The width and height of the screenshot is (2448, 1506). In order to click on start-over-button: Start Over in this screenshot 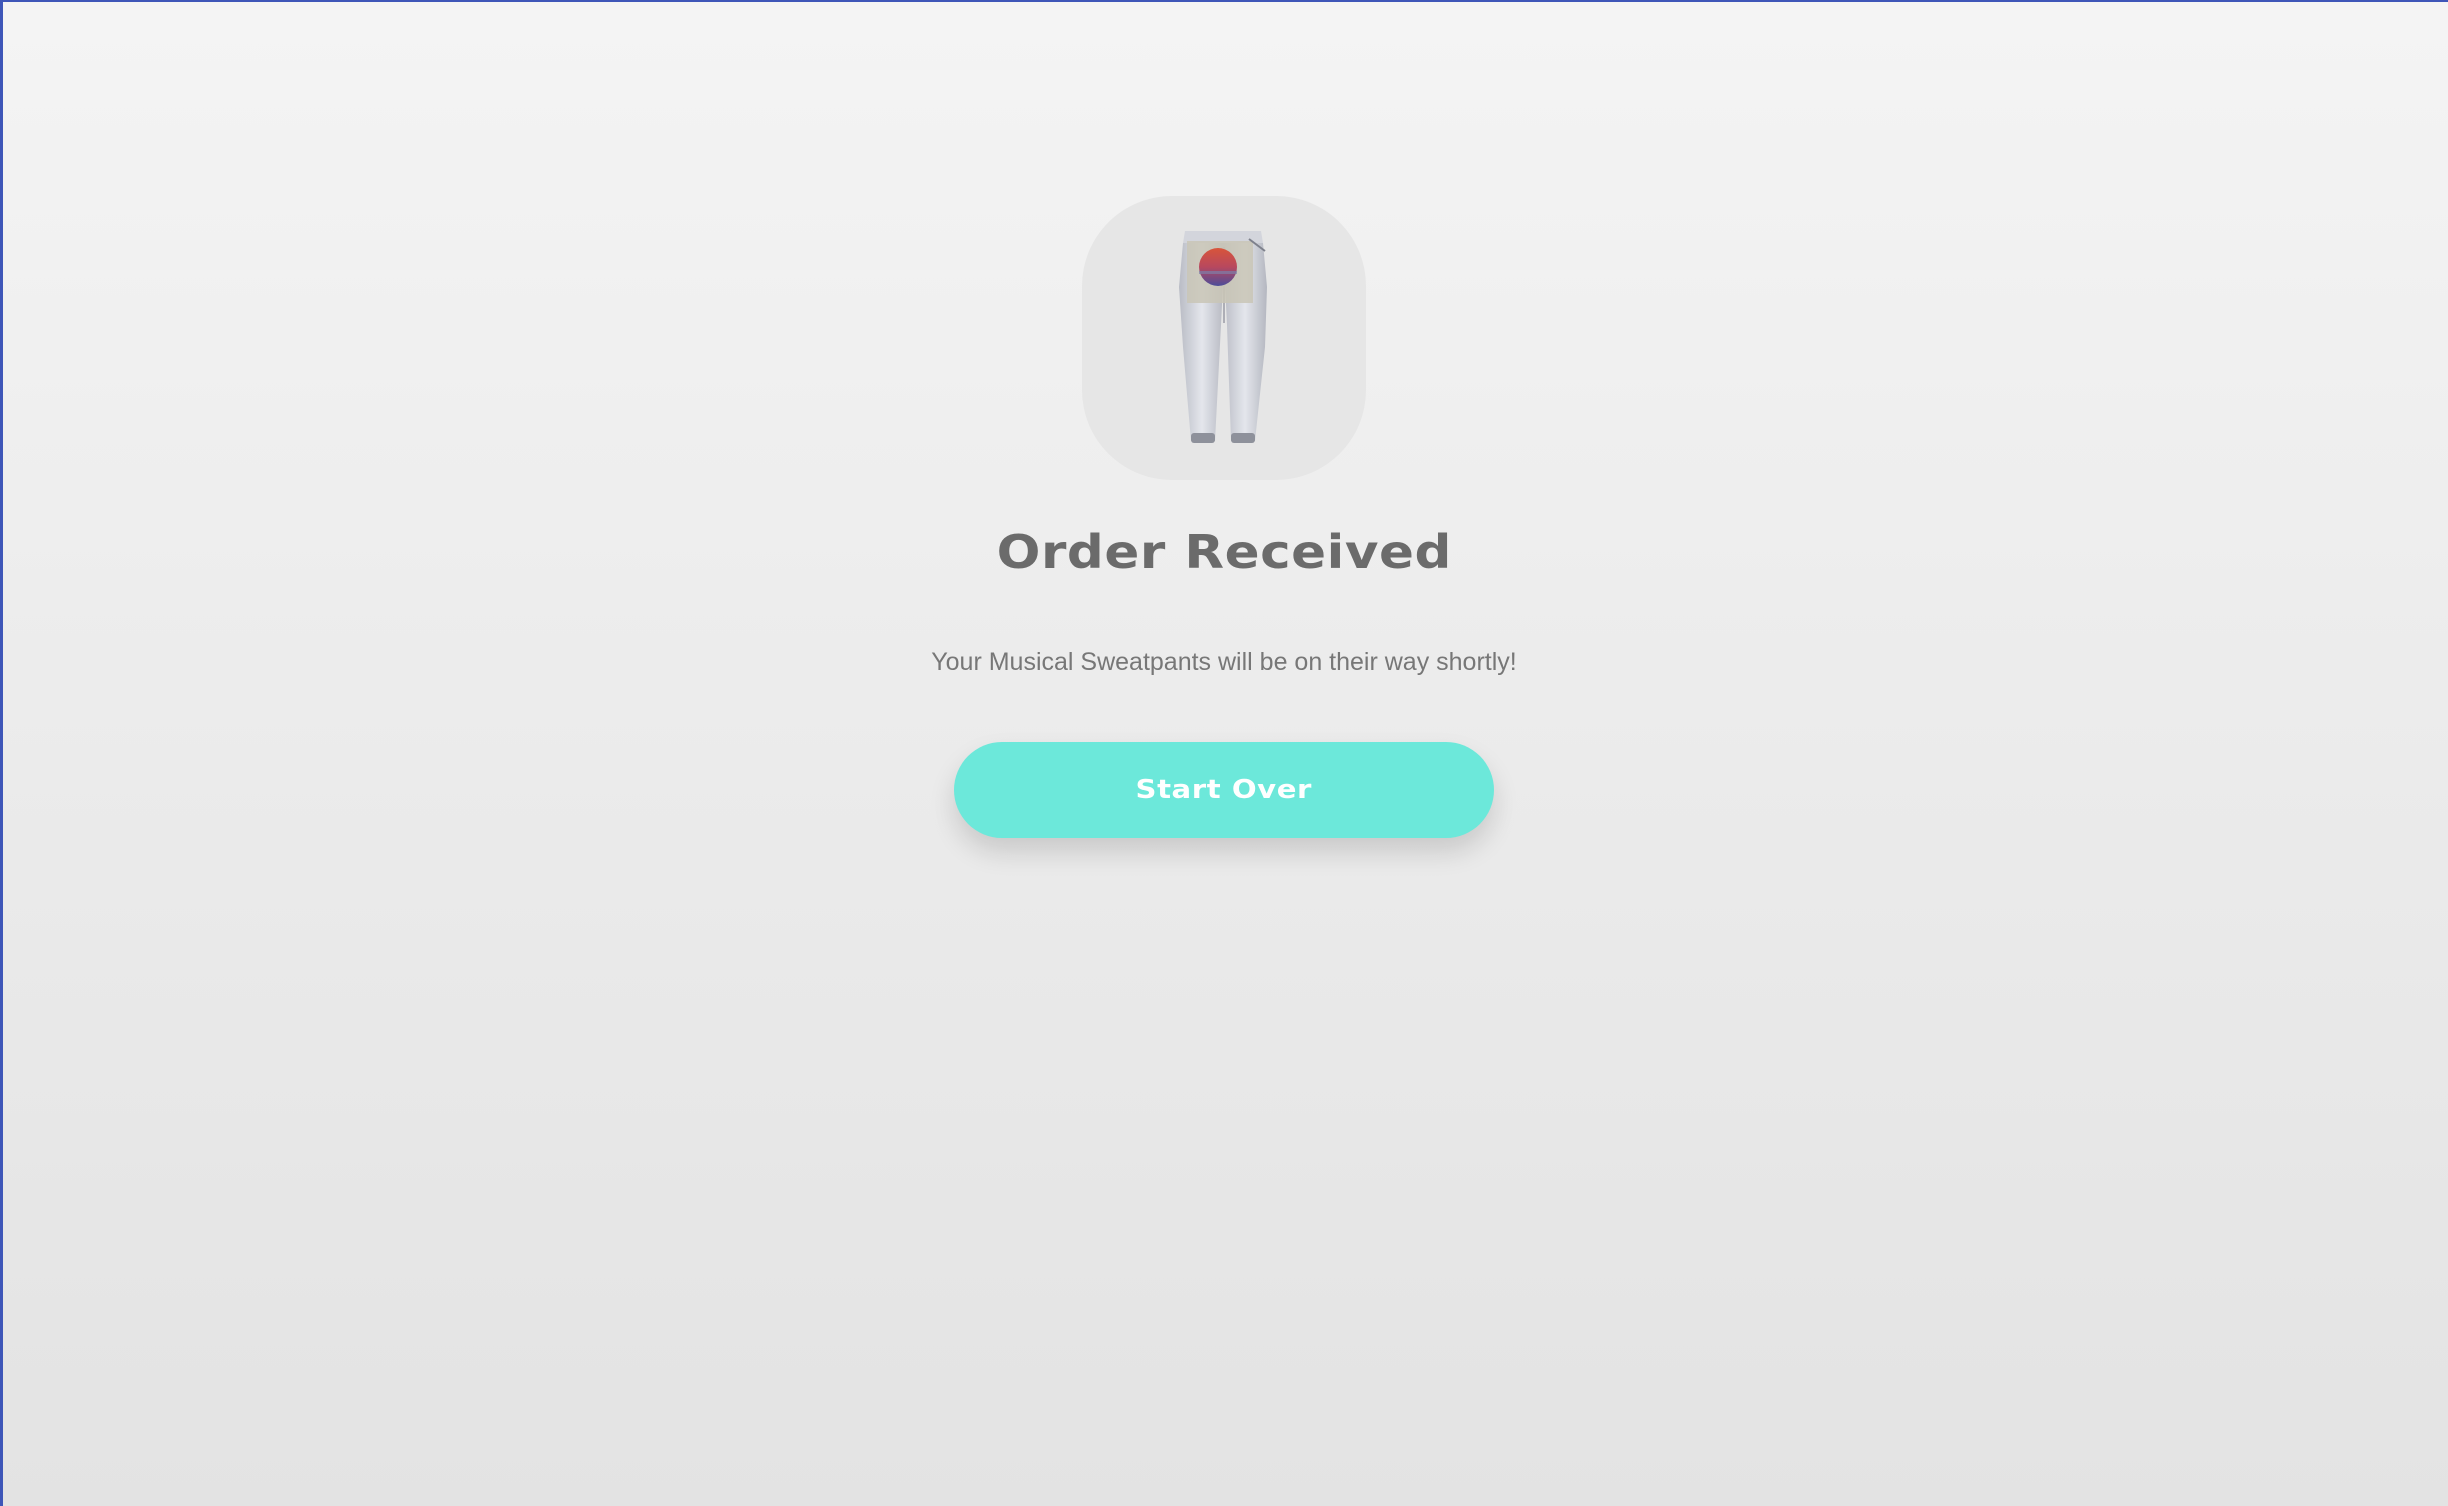, I will do `click(1224, 789)`.